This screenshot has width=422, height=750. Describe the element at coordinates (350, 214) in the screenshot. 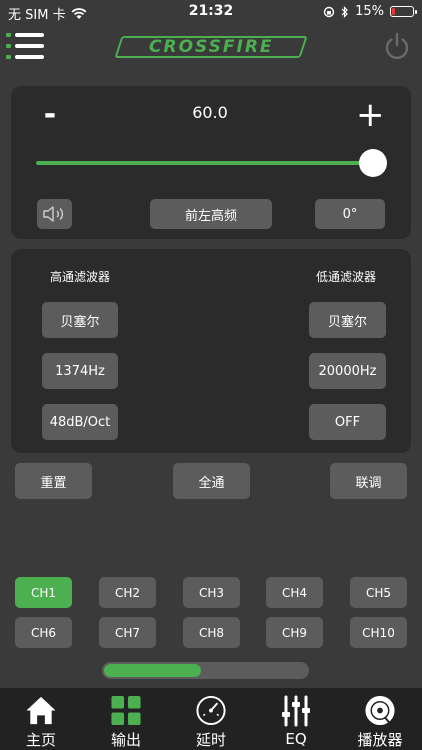

I see `phase-button: 0°` at that location.